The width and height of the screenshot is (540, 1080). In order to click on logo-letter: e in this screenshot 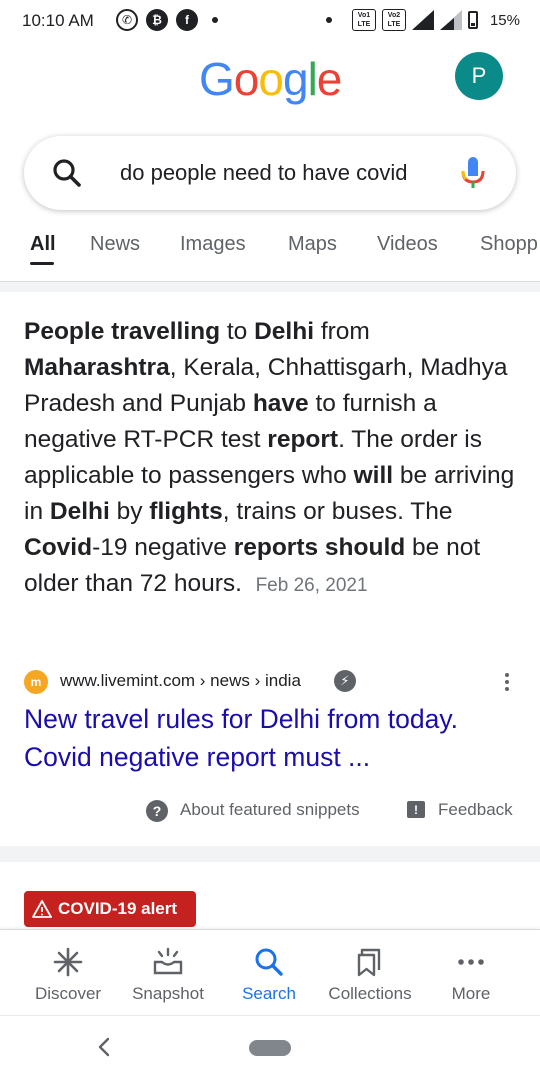, I will do `click(329, 79)`.